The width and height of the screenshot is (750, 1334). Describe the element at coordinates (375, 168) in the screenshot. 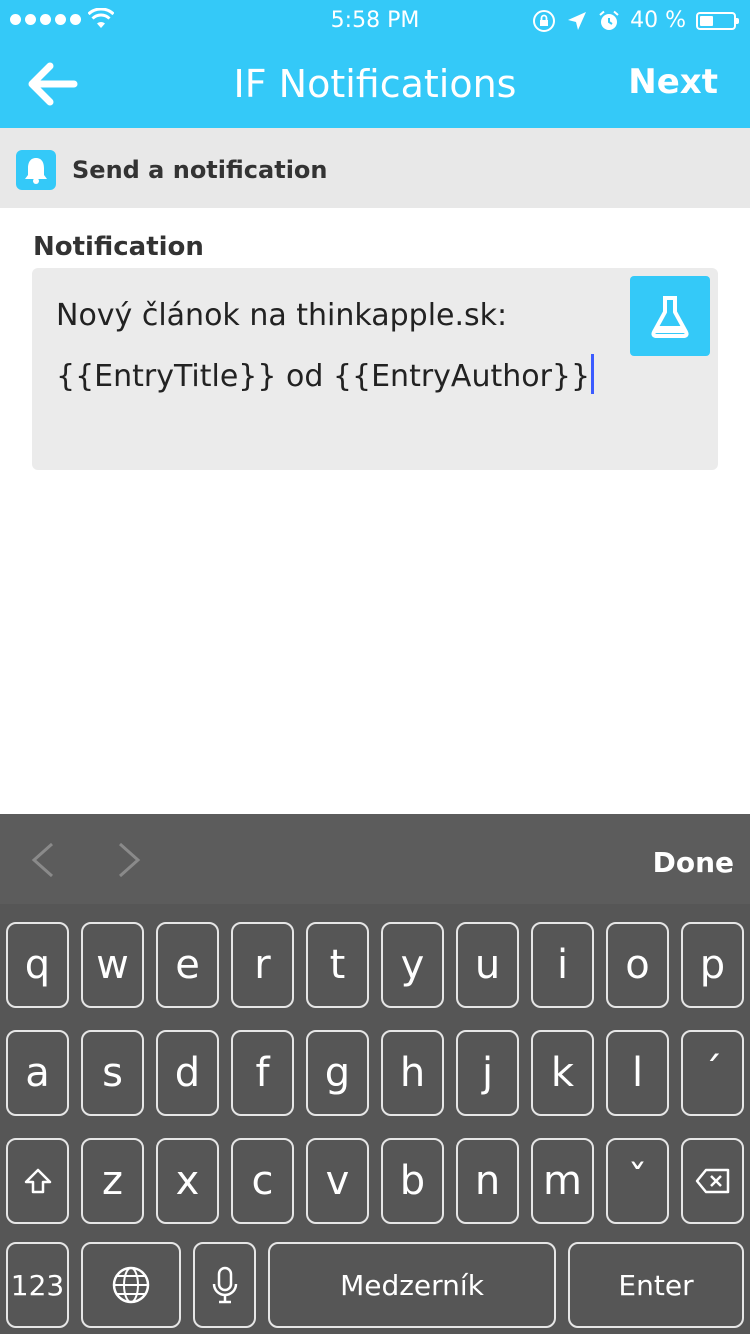

I see `action-header: Send a notification` at that location.